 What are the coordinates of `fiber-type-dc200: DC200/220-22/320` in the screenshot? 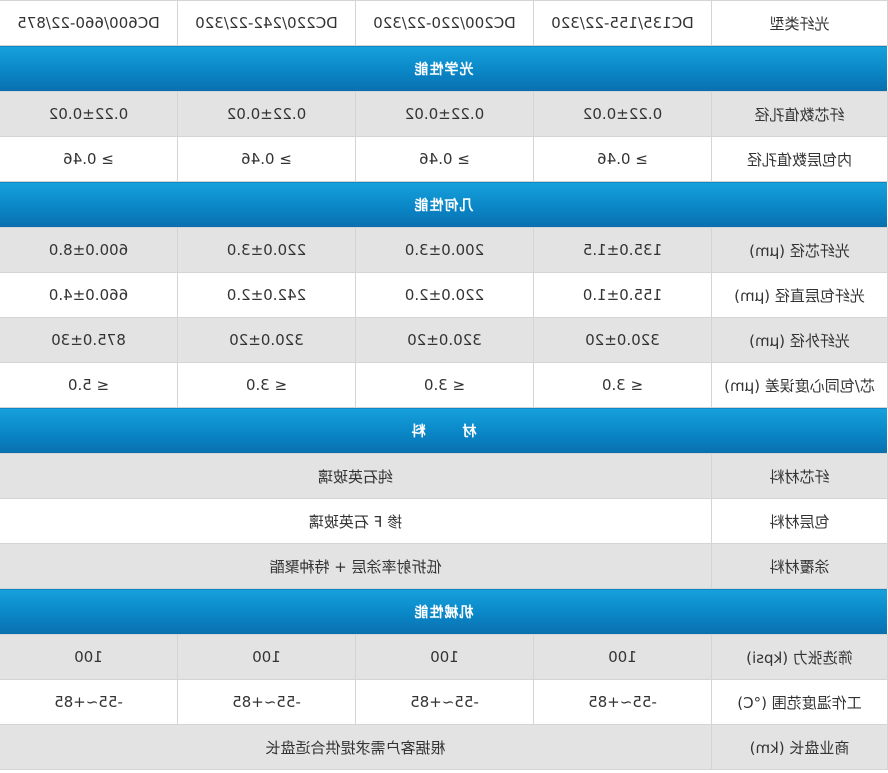 It's located at (444, 23).